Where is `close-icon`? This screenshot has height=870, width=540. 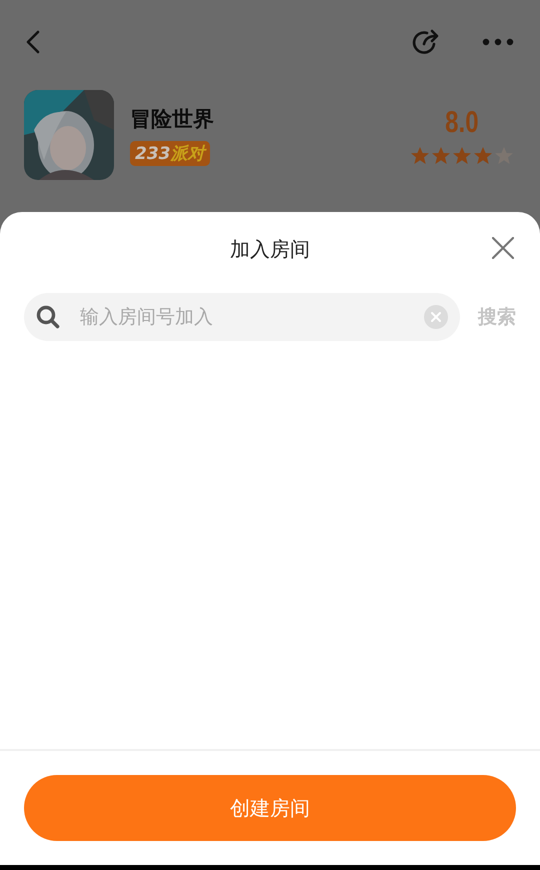
close-icon is located at coordinates (503, 248).